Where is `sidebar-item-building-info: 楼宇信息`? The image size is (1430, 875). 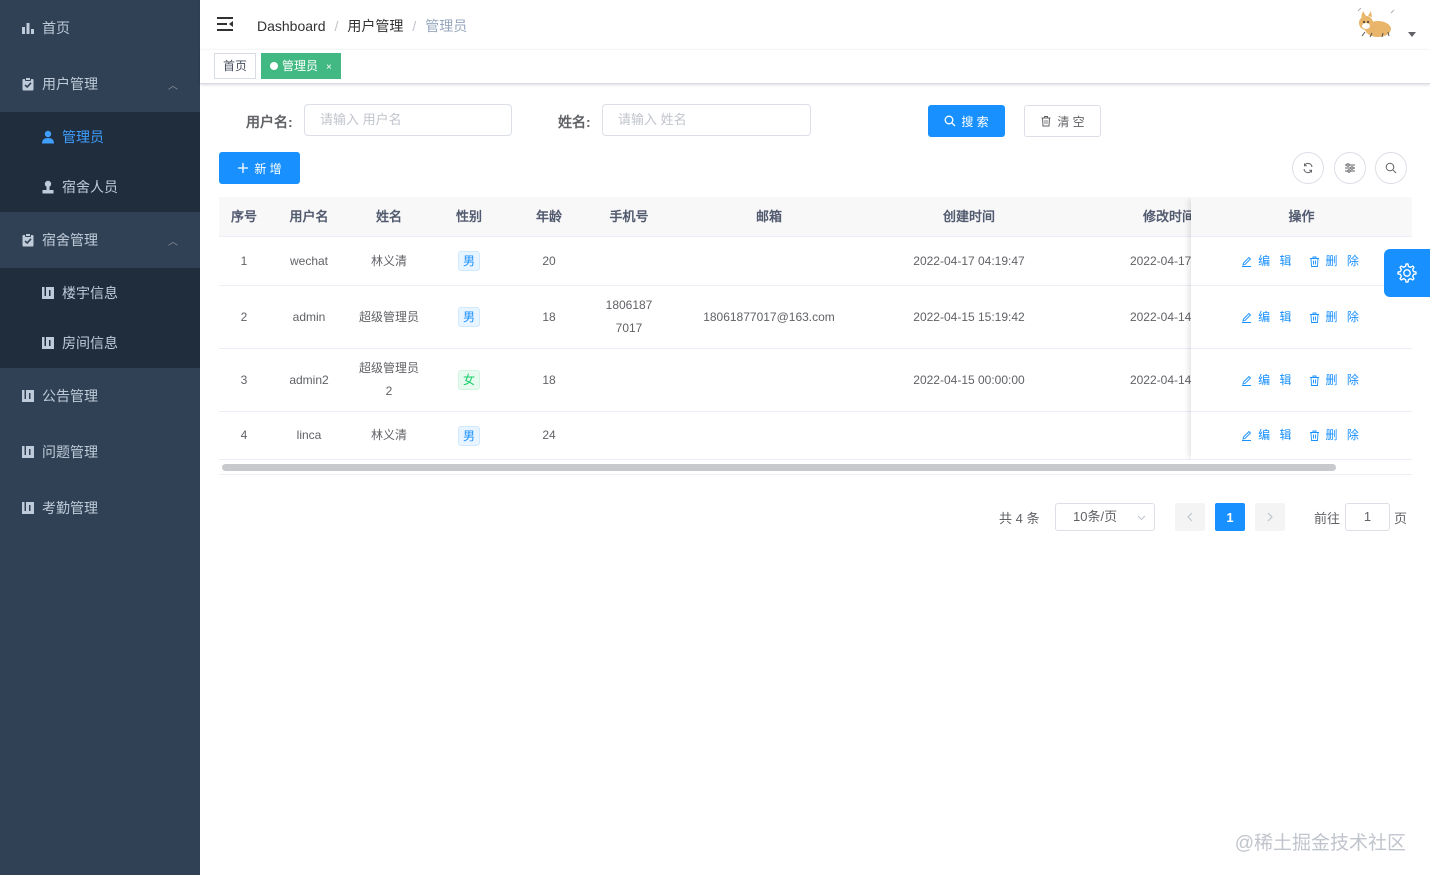 sidebar-item-building-info: 楼宇信息 is located at coordinates (100, 293).